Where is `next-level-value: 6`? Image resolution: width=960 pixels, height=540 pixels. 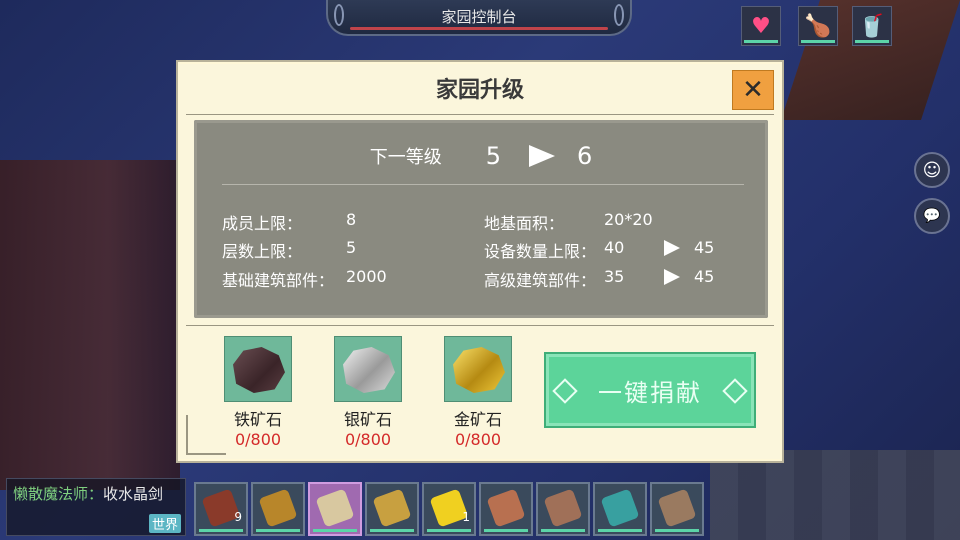 next-level-value: 6 is located at coordinates (585, 156).